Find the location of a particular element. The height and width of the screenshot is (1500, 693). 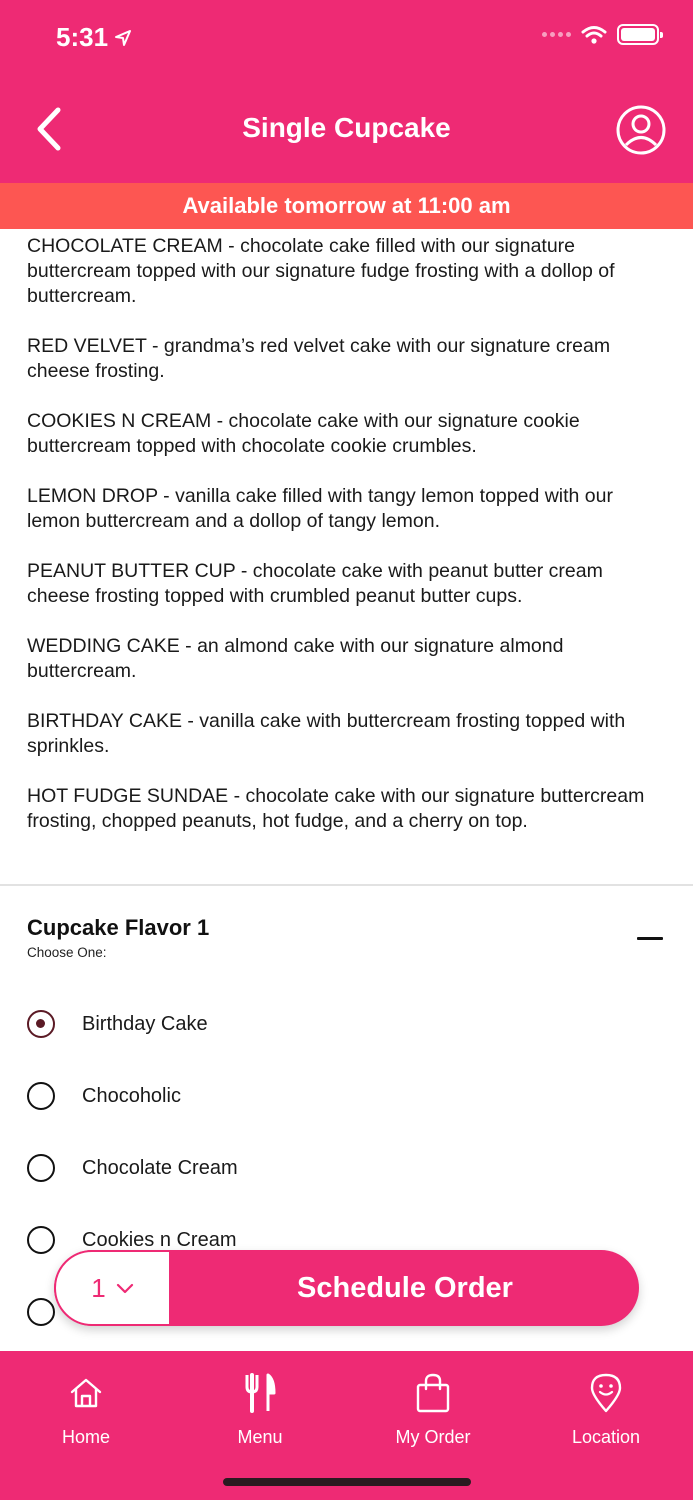

page-title: Single Cupcake is located at coordinates (346, 127).